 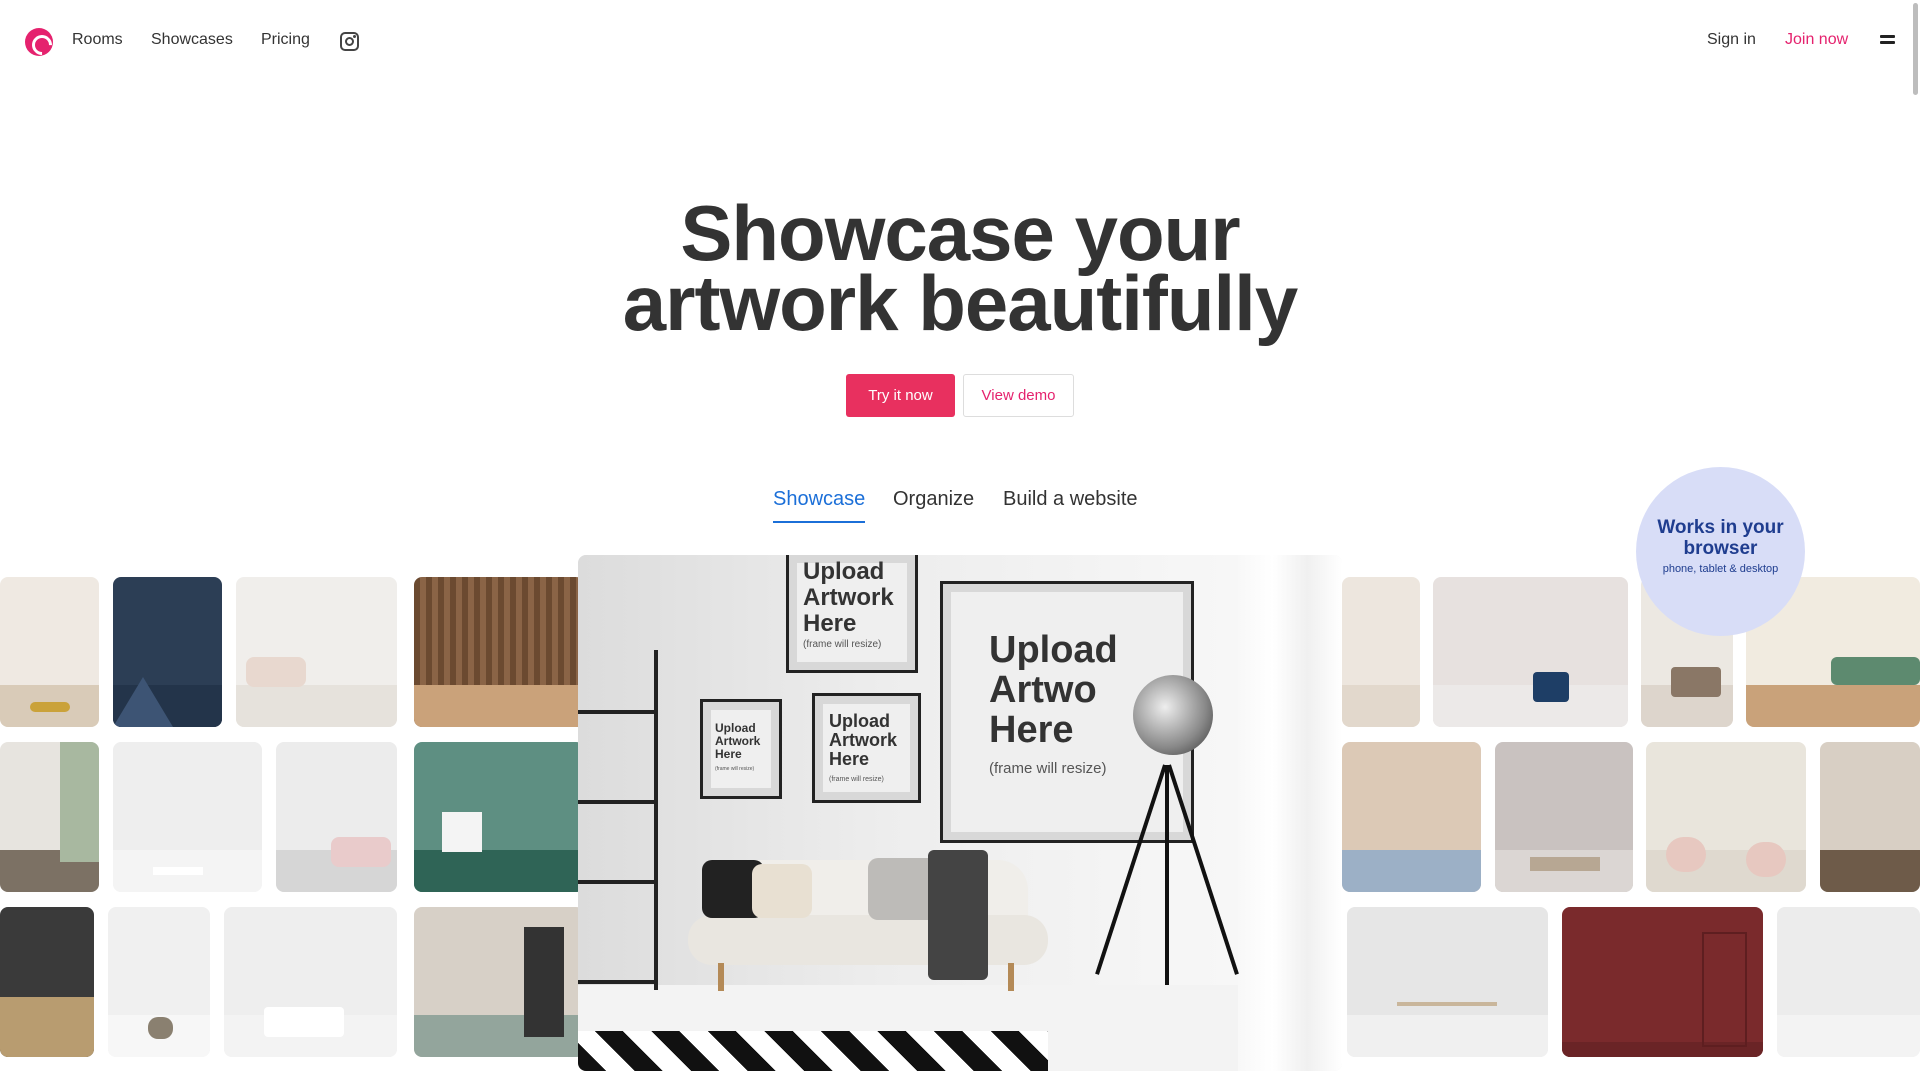 What do you see at coordinates (863, 740) in the screenshot?
I see `frame-middle-title: Upload Artwork Here` at bounding box center [863, 740].